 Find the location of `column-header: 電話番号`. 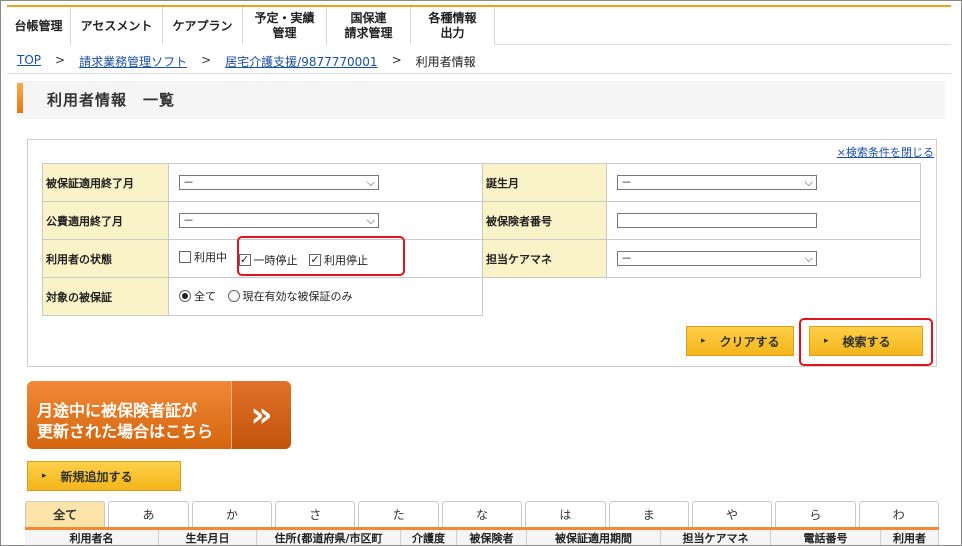

column-header: 電話番号 is located at coordinates (826, 537).